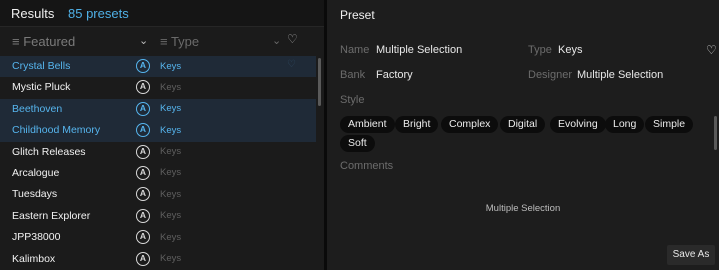 The width and height of the screenshot is (719, 270). What do you see at coordinates (550, 75) in the screenshot?
I see `designer-label: Designer` at bounding box center [550, 75].